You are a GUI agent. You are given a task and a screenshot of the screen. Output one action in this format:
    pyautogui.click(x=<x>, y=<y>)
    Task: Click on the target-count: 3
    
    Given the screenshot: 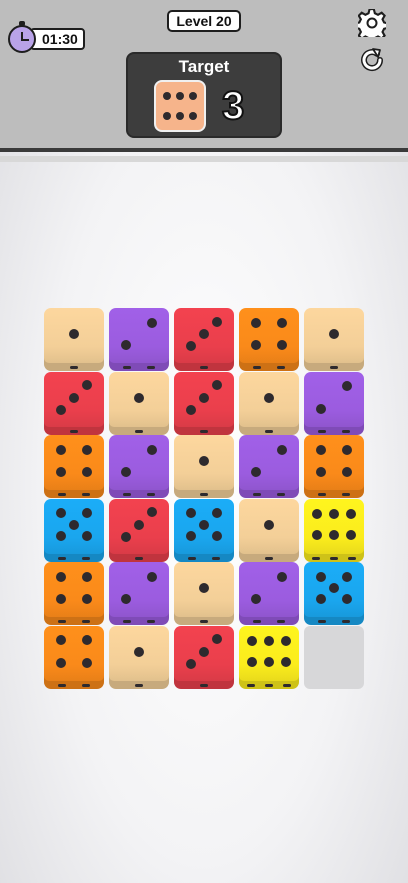 What is the action you would take?
    pyautogui.click(x=233, y=106)
    